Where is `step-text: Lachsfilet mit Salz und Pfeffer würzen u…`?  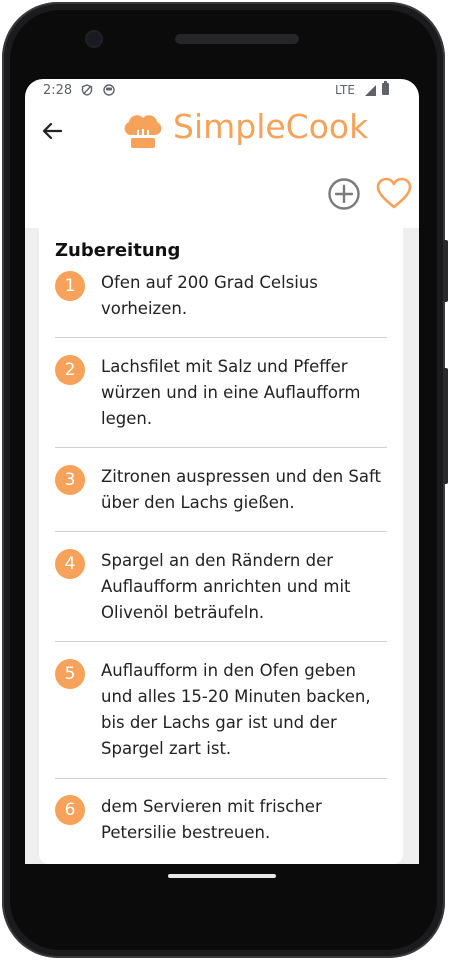
step-text: Lachsfilet mit Salz und Pfeffer würzen u… is located at coordinates (231, 392).